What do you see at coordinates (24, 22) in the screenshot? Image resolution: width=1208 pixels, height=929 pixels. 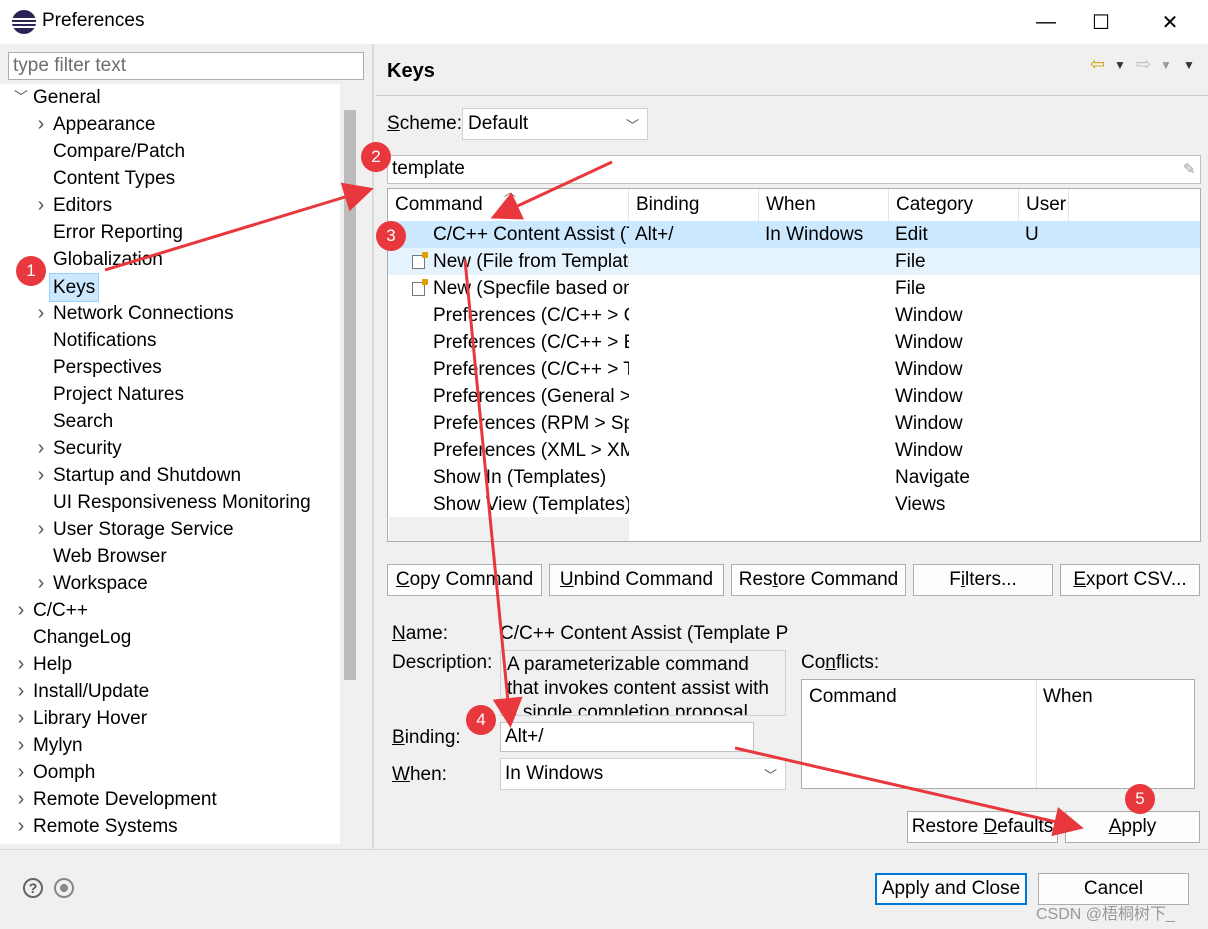 I see `eclipse-app-icon` at bounding box center [24, 22].